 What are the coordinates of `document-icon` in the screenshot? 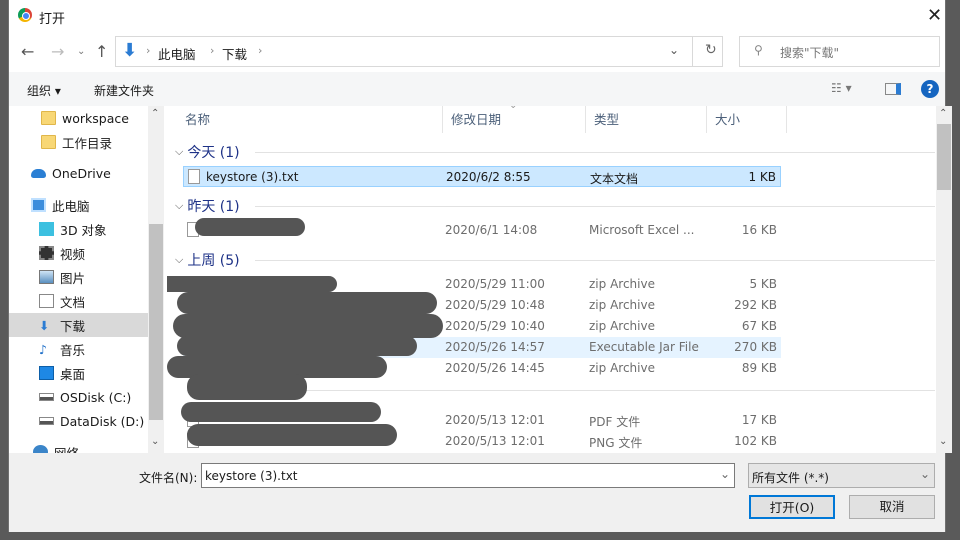 It's located at (46, 301).